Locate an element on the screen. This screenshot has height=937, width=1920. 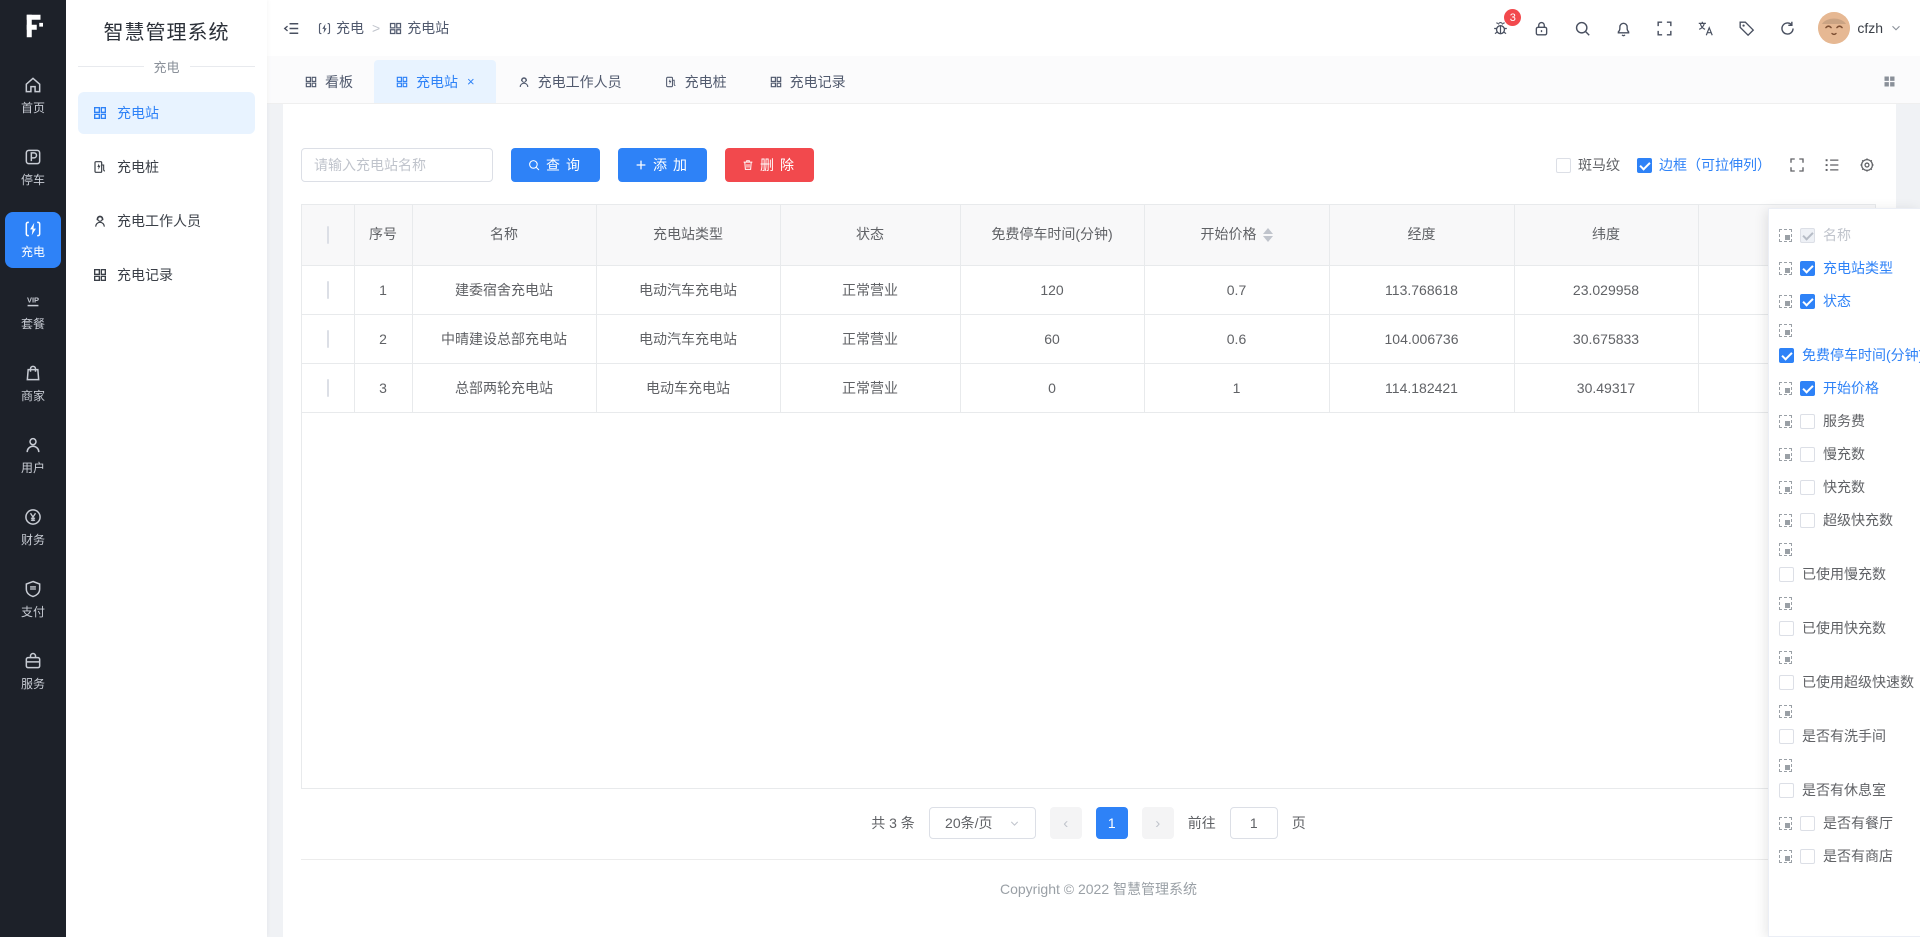
column-toggle: 超级快充数 is located at coordinates (1846, 520).